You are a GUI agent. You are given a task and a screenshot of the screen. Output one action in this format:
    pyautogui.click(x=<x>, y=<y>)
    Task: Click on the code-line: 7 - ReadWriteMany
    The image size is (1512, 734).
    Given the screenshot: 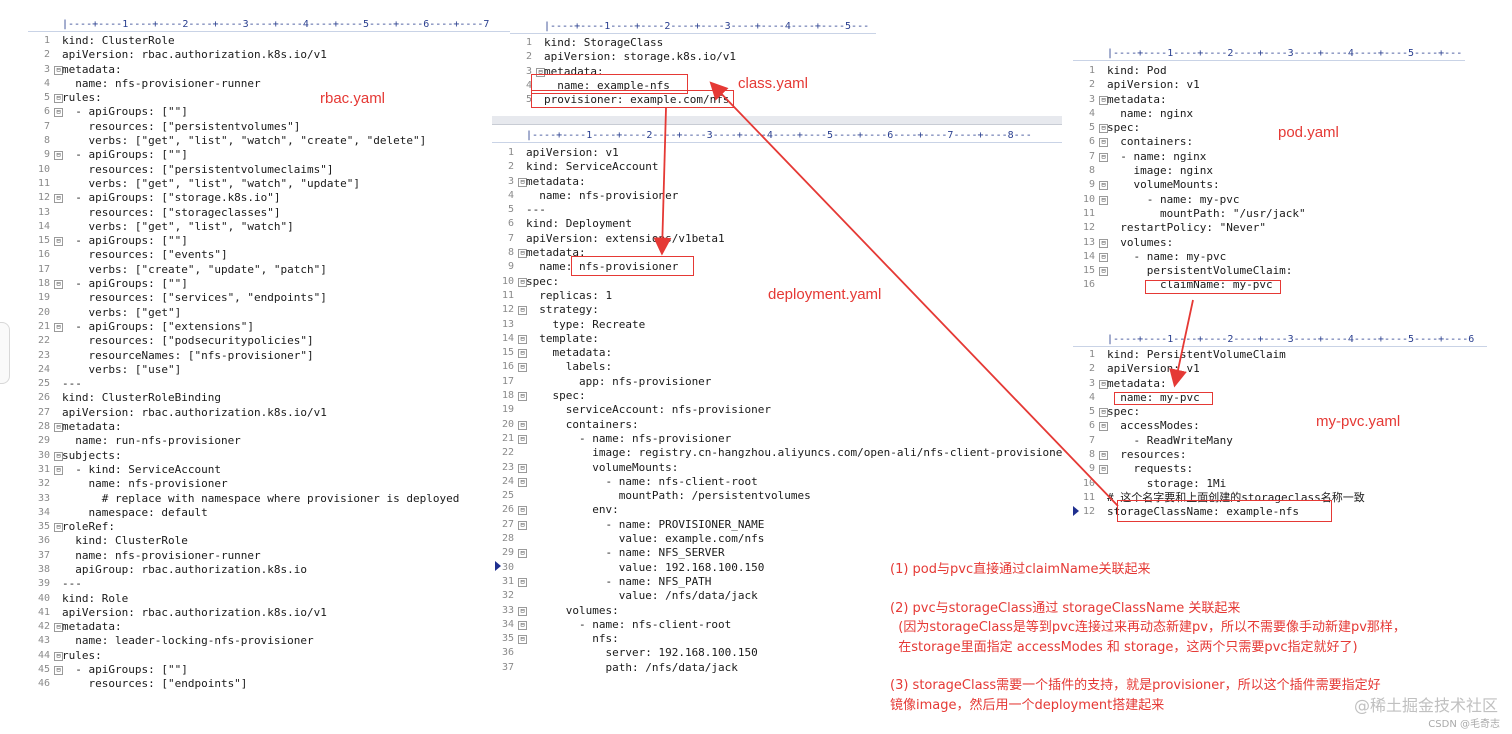 What is the action you would take?
    pyautogui.click(x=1280, y=441)
    